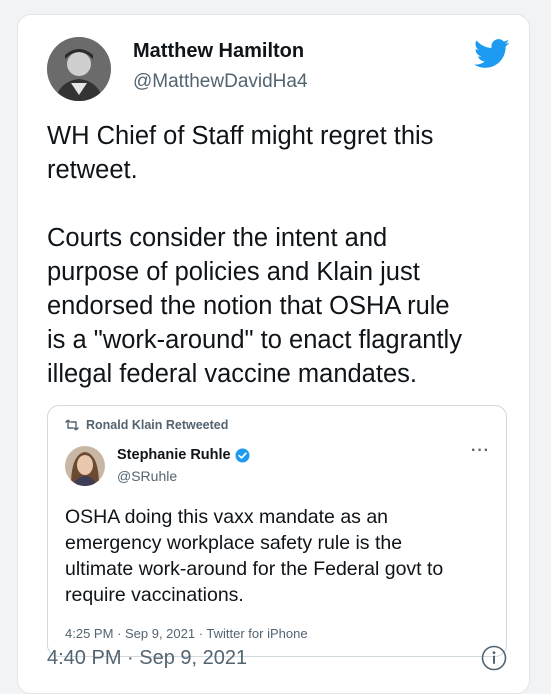 The height and width of the screenshot is (694, 551). Describe the element at coordinates (85, 466) in the screenshot. I see `quoted-author-avatar` at that location.